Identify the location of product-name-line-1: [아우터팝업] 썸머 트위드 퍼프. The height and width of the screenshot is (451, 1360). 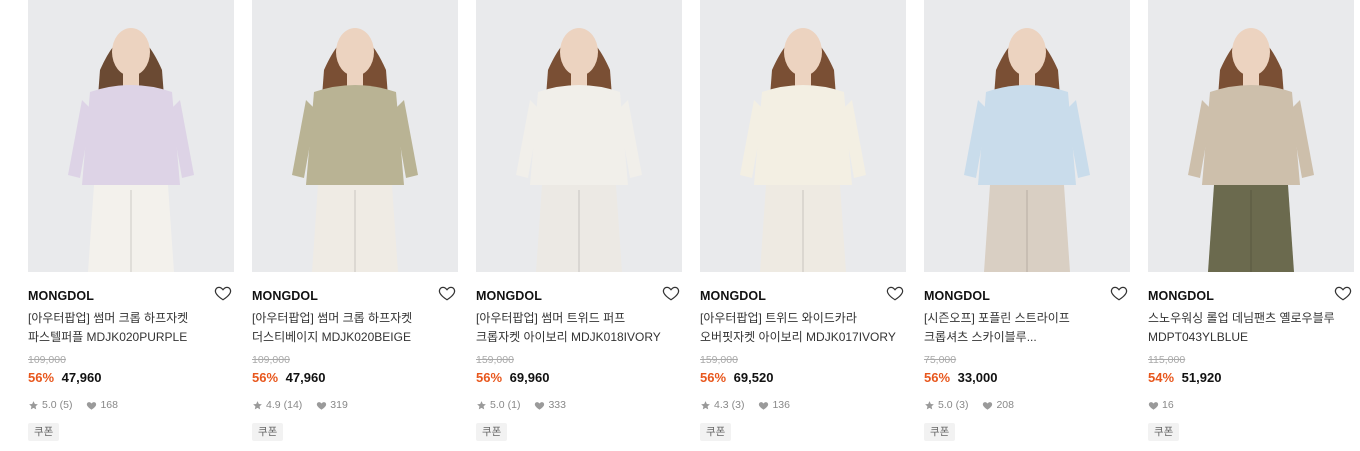
(579, 318).